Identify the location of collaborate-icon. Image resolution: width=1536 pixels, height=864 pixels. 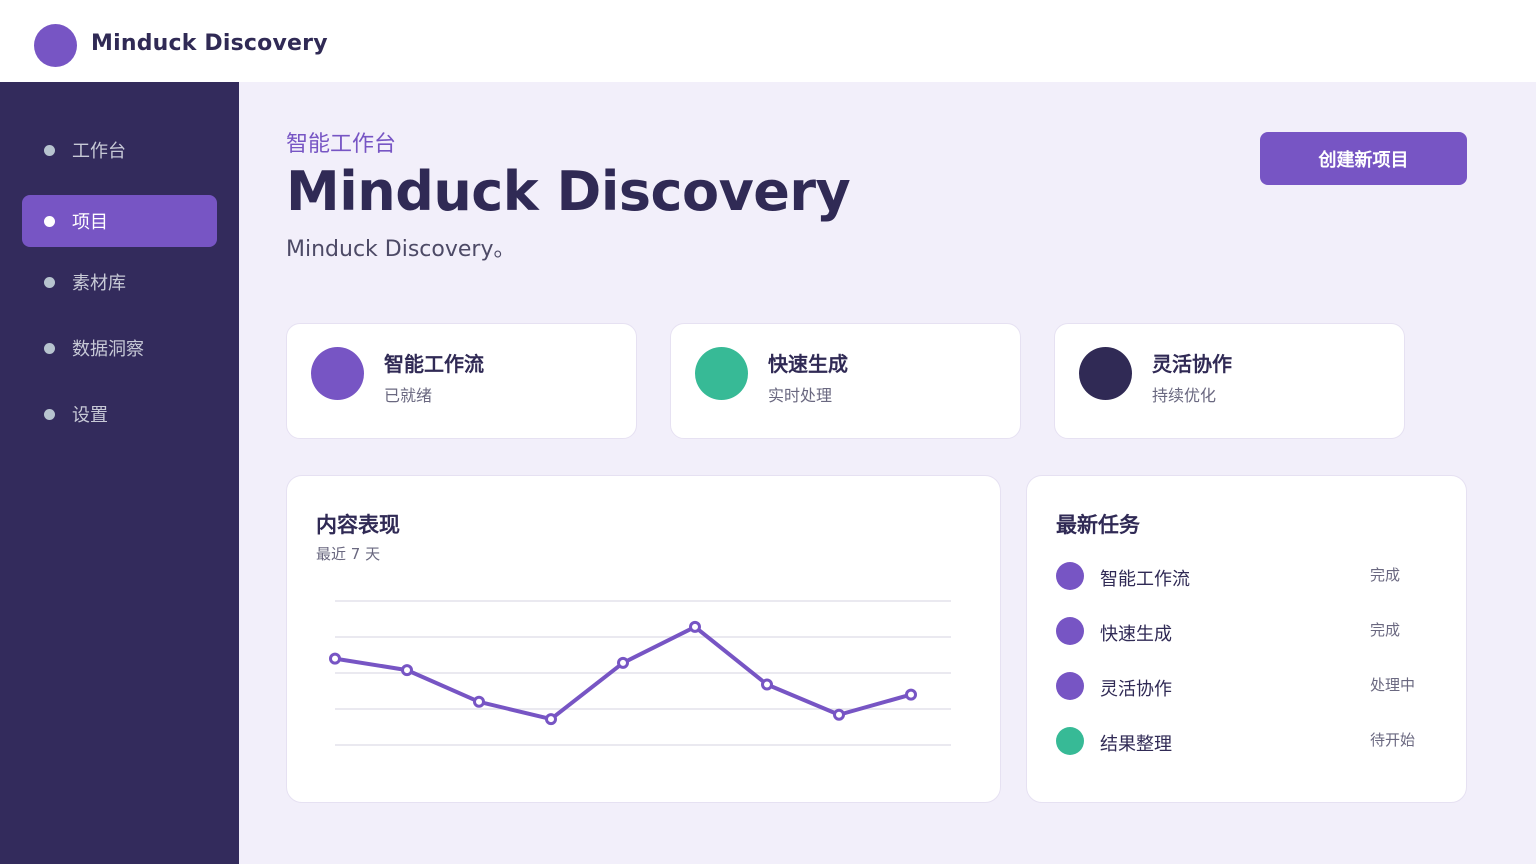
(1105, 373).